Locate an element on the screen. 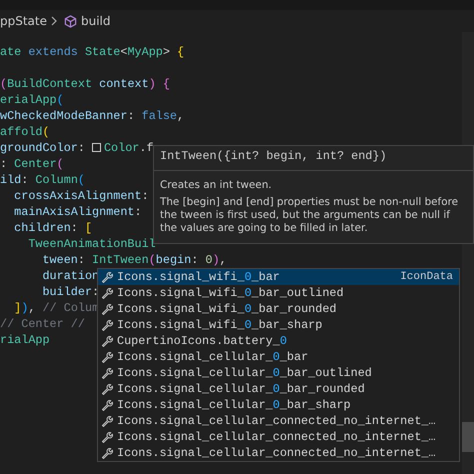 The height and width of the screenshot is (474, 474). suggestion-item: CupertinoIcons.battery_0 is located at coordinates (278, 341).